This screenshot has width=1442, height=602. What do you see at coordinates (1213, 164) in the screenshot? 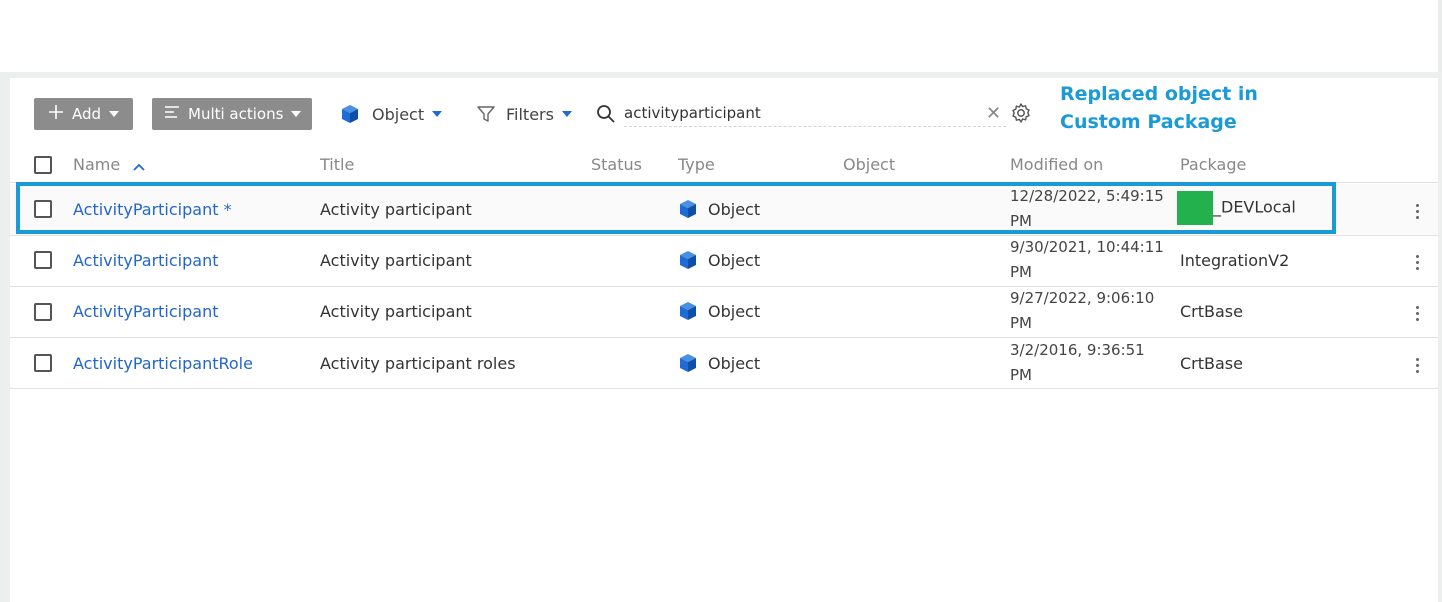
I see `column-header-package: Package` at bounding box center [1213, 164].